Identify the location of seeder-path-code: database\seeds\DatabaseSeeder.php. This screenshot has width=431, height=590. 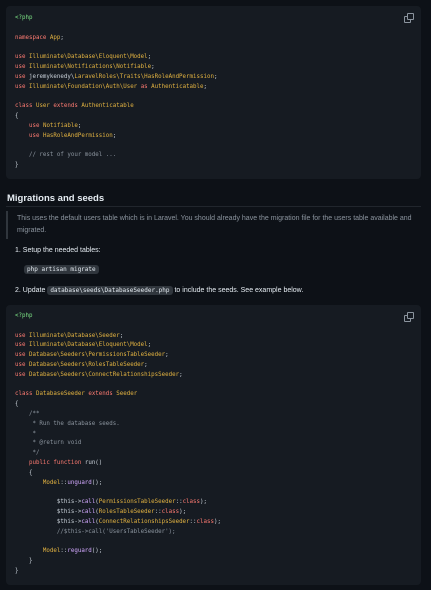
(110, 290).